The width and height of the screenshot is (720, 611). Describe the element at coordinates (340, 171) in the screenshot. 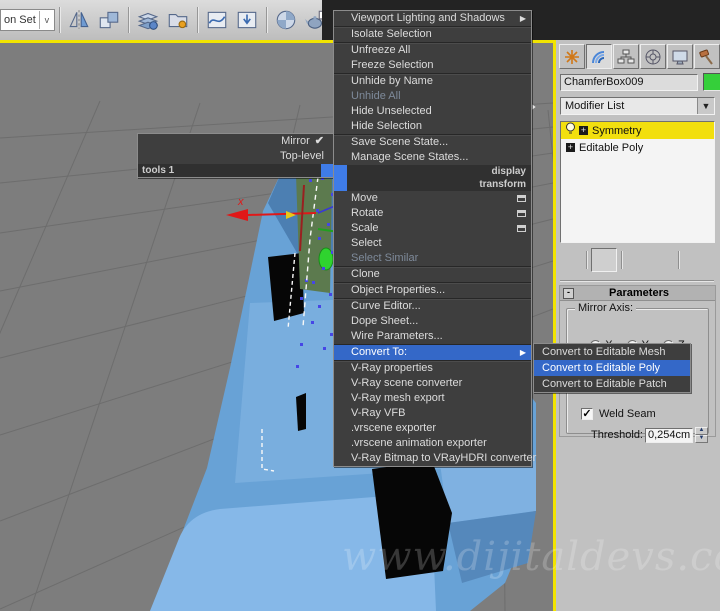

I see `quad-center-square` at that location.